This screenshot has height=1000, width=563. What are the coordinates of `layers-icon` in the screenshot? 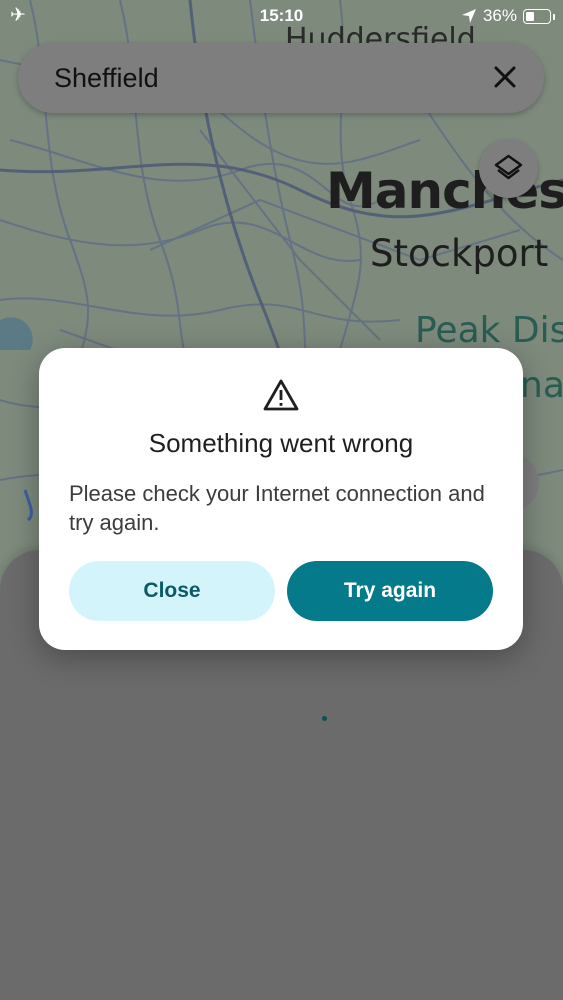 It's located at (508, 167).